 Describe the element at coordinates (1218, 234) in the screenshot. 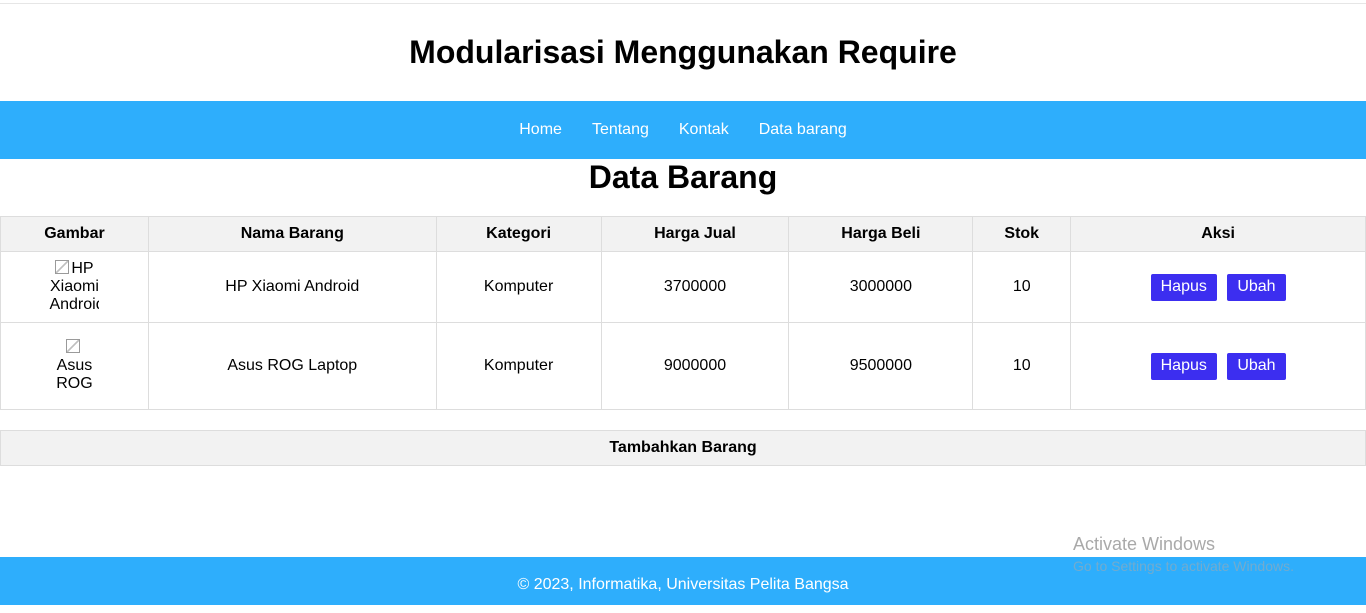

I see `column-header-aksi: Aksi` at that location.